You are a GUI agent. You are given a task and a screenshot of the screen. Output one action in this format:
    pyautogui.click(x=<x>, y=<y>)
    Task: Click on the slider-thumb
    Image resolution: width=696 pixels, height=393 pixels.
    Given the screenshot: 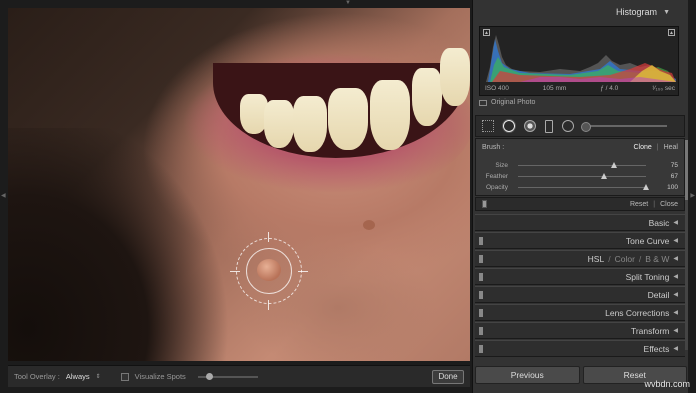 What is the action you would take?
    pyautogui.click(x=209, y=376)
    